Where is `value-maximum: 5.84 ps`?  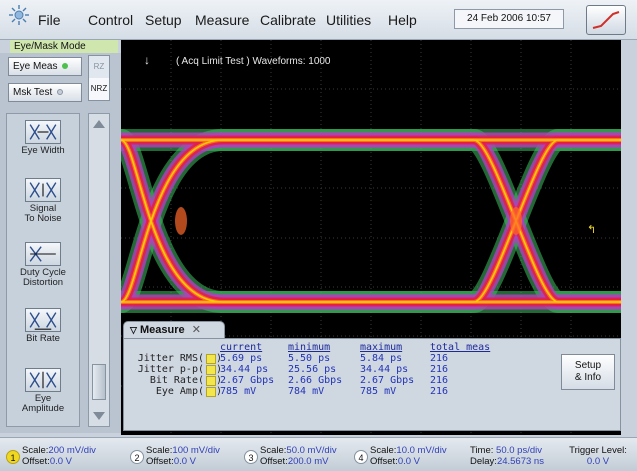 value-maximum: 5.84 ps is located at coordinates (381, 358).